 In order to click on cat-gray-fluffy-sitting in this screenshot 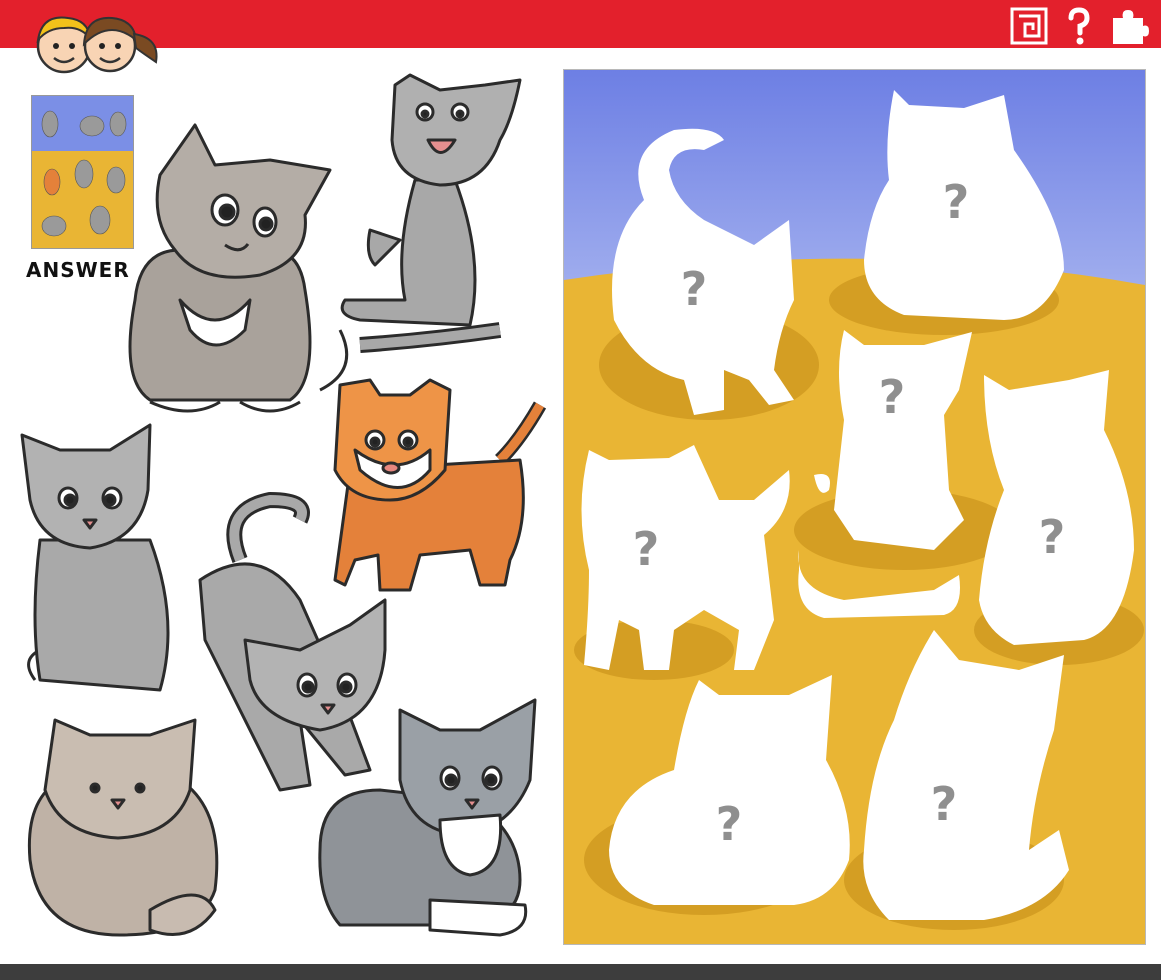, I will do `click(95, 557)`.